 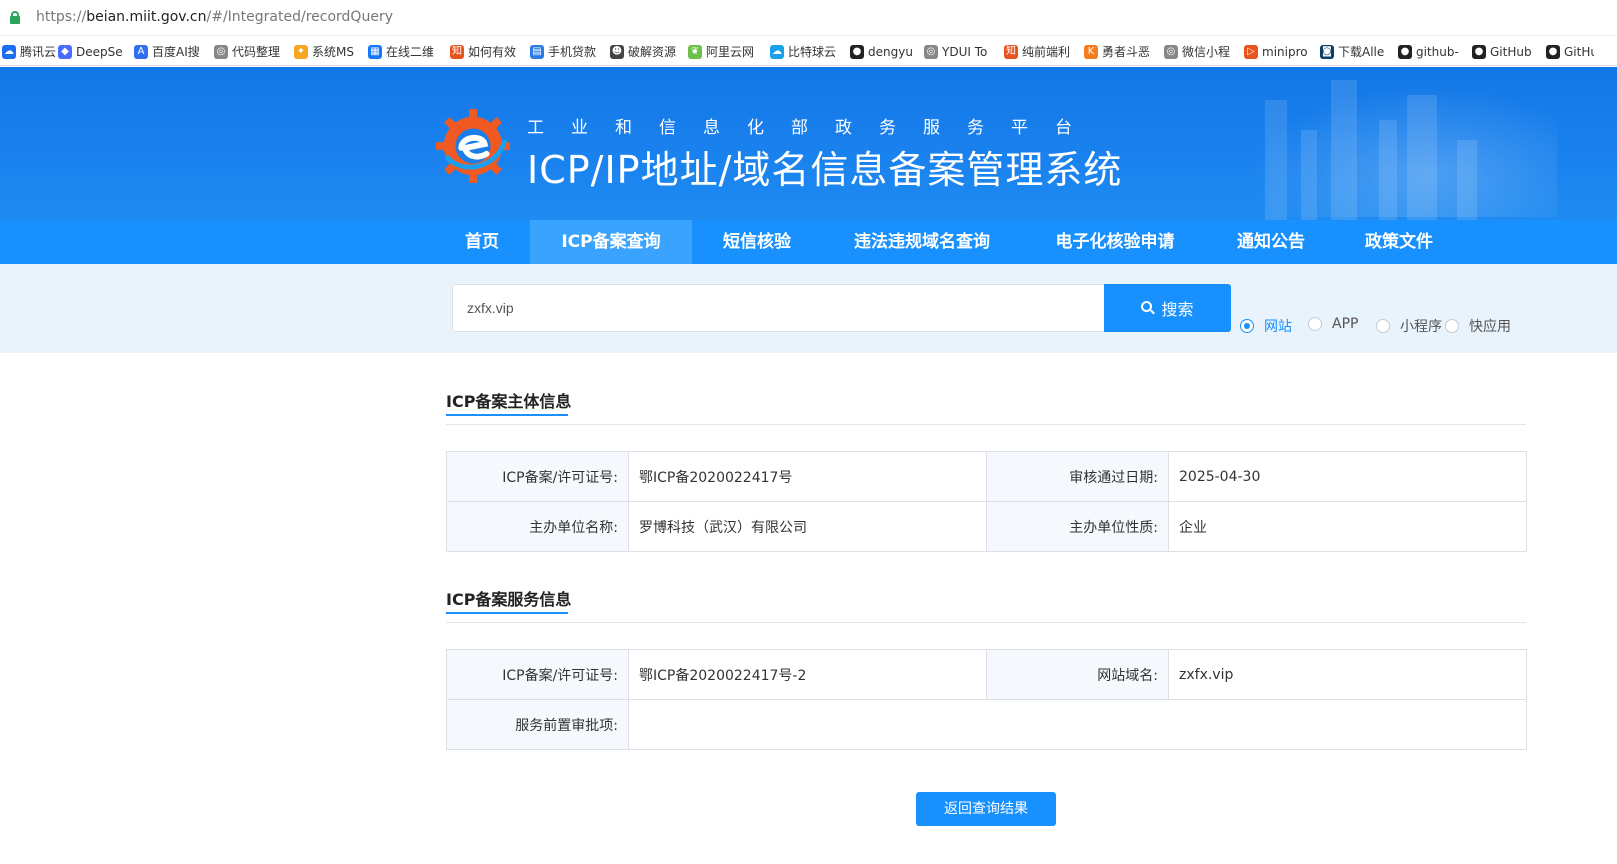 I want to click on search-button-label: 搜索, so click(x=1177, y=309).